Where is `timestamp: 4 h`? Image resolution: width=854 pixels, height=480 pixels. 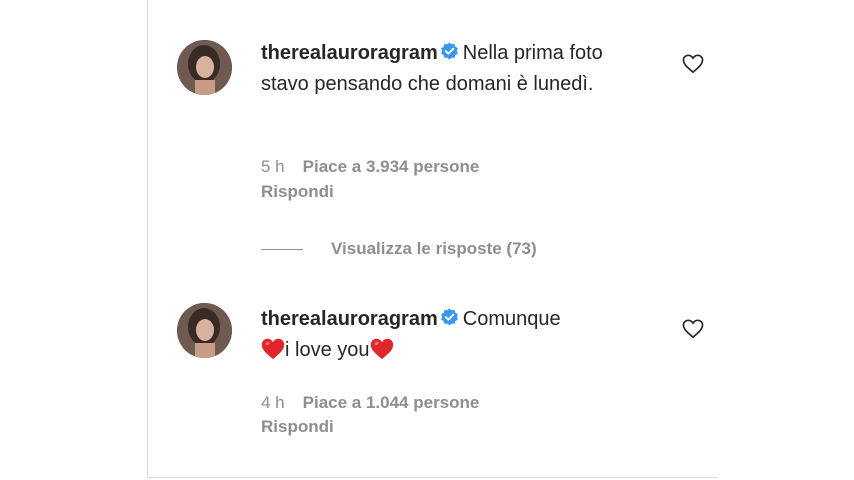 timestamp: 4 h is located at coordinates (273, 402).